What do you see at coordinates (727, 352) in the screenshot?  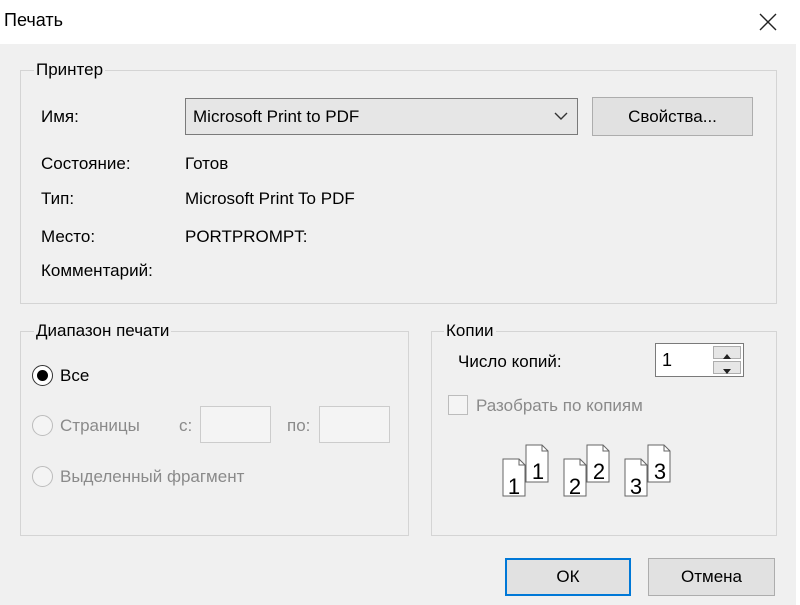 I see `spin-up-button` at bounding box center [727, 352].